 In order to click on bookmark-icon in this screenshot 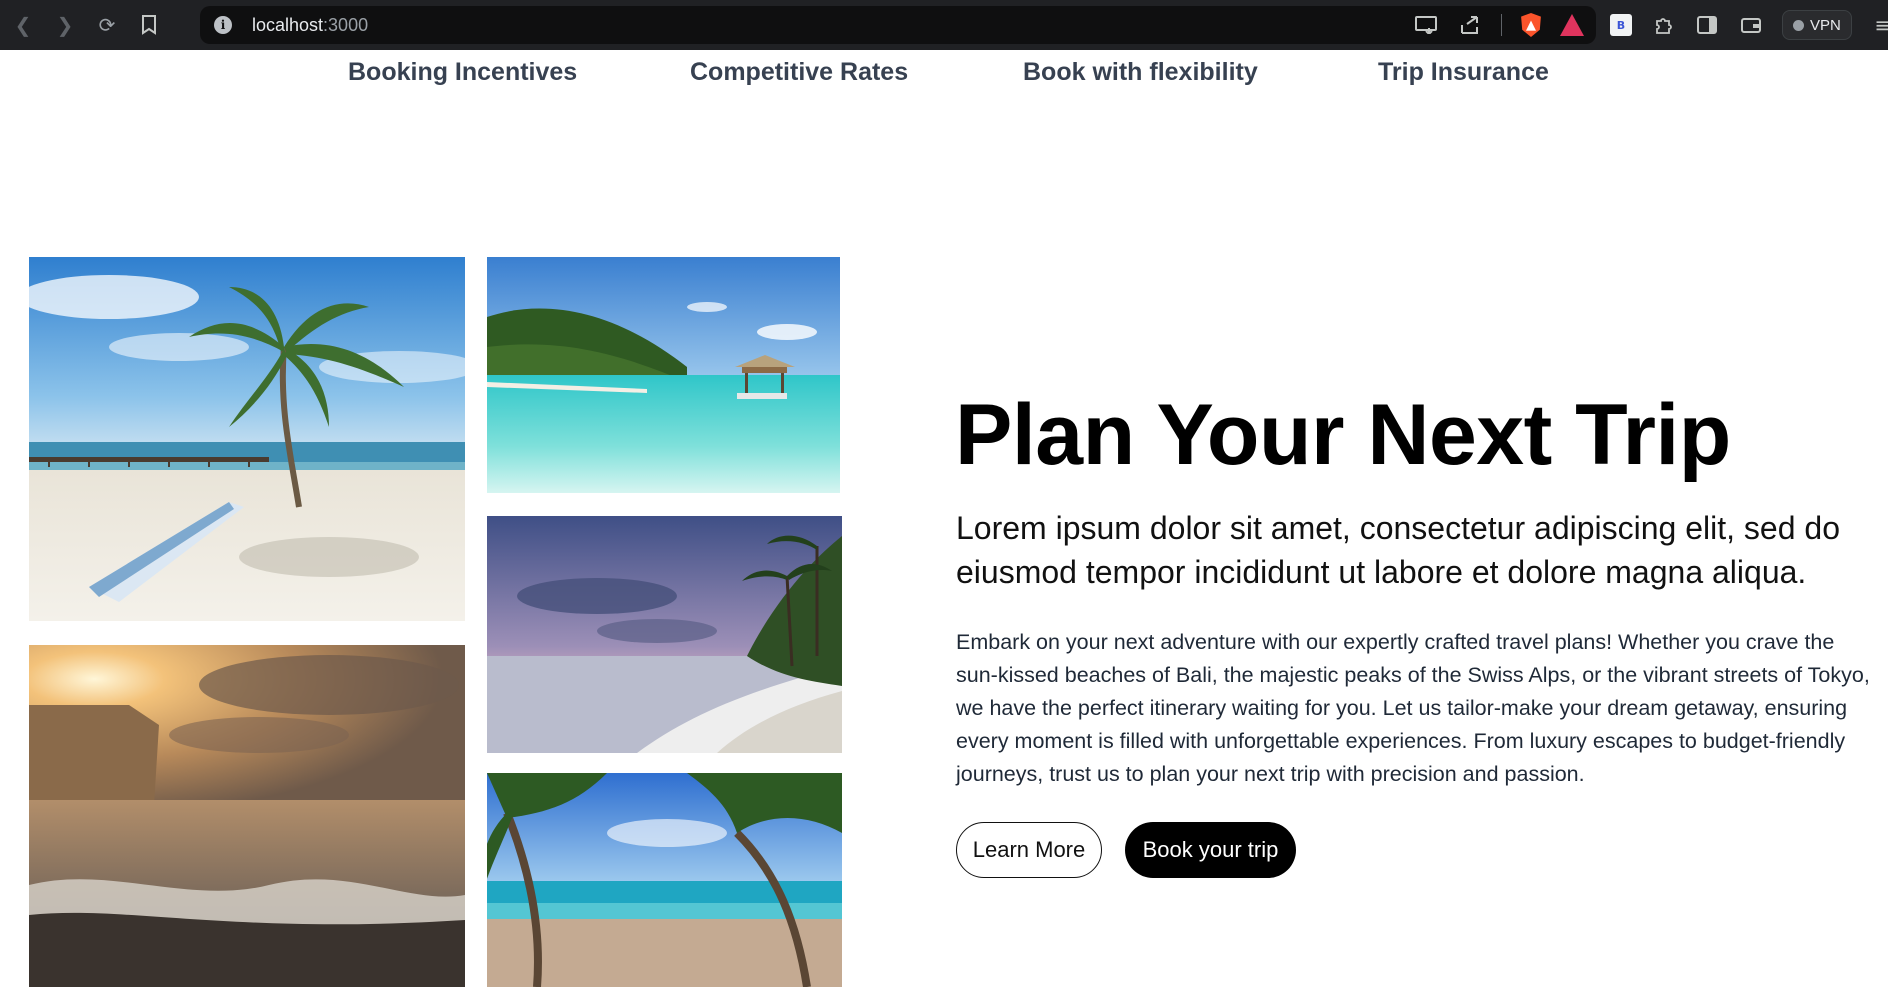, I will do `click(149, 25)`.